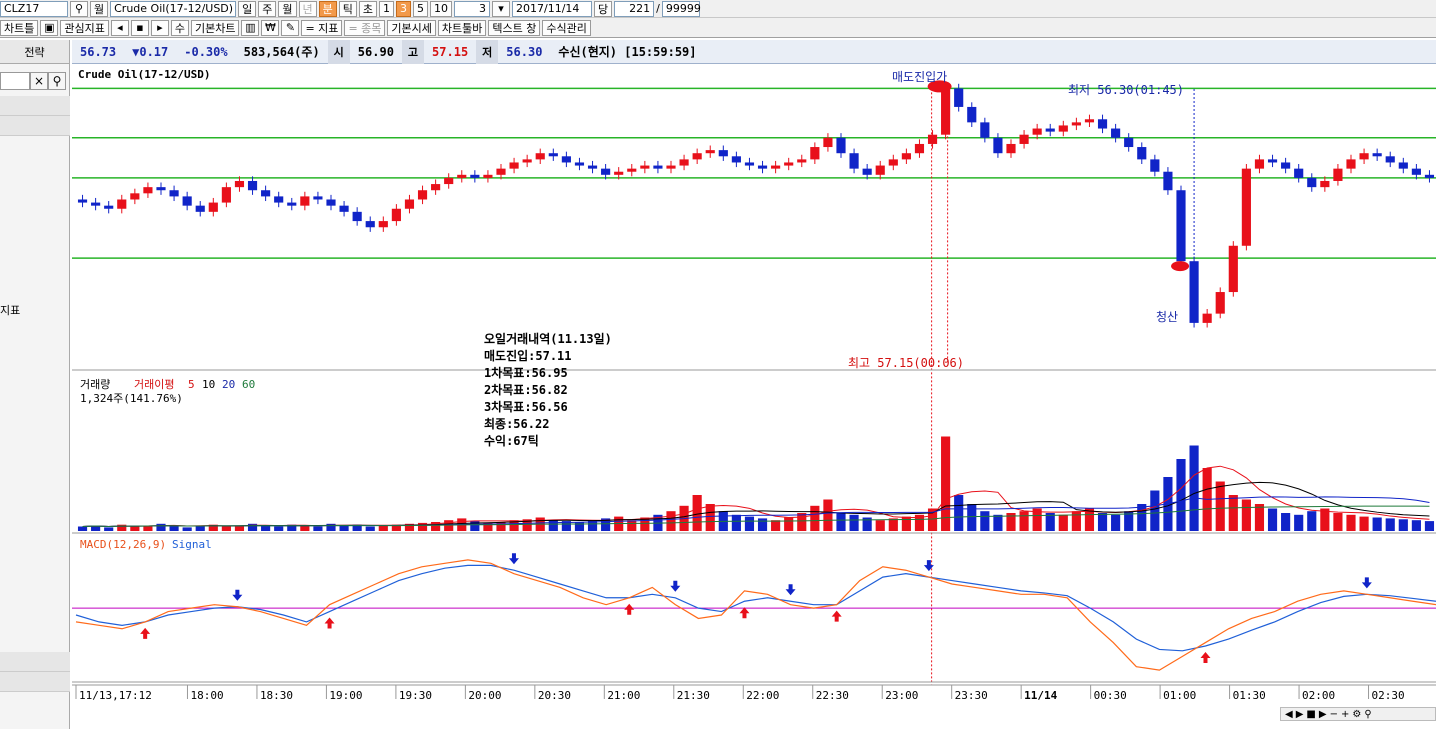 Image resolution: width=1436 pixels, height=732 pixels. I want to click on interval-5-button: 5, so click(420, 8).